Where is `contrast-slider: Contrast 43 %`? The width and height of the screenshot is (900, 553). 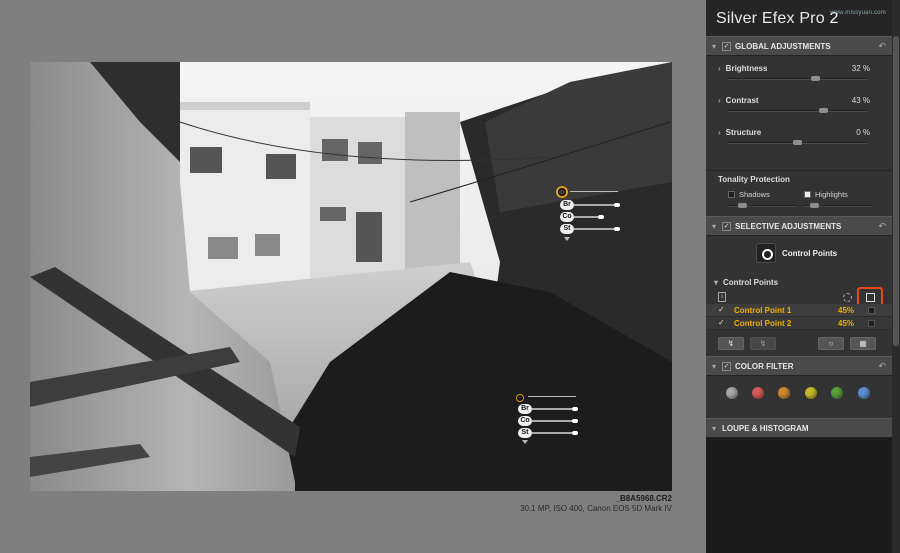
contrast-slider: Contrast 43 % is located at coordinates (799, 104).